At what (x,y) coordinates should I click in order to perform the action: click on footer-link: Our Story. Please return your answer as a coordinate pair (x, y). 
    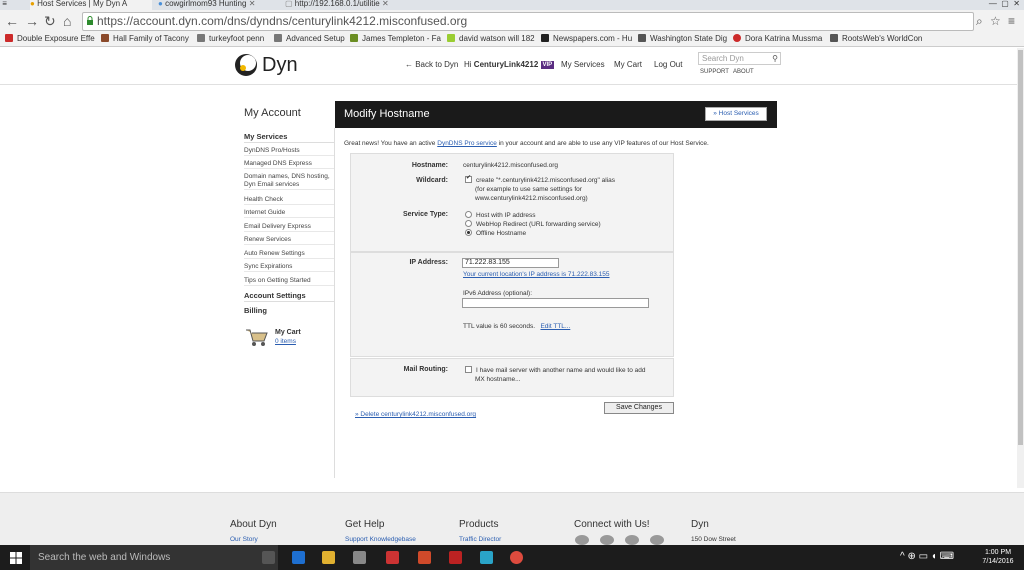
    Looking at the image, I should click on (244, 539).